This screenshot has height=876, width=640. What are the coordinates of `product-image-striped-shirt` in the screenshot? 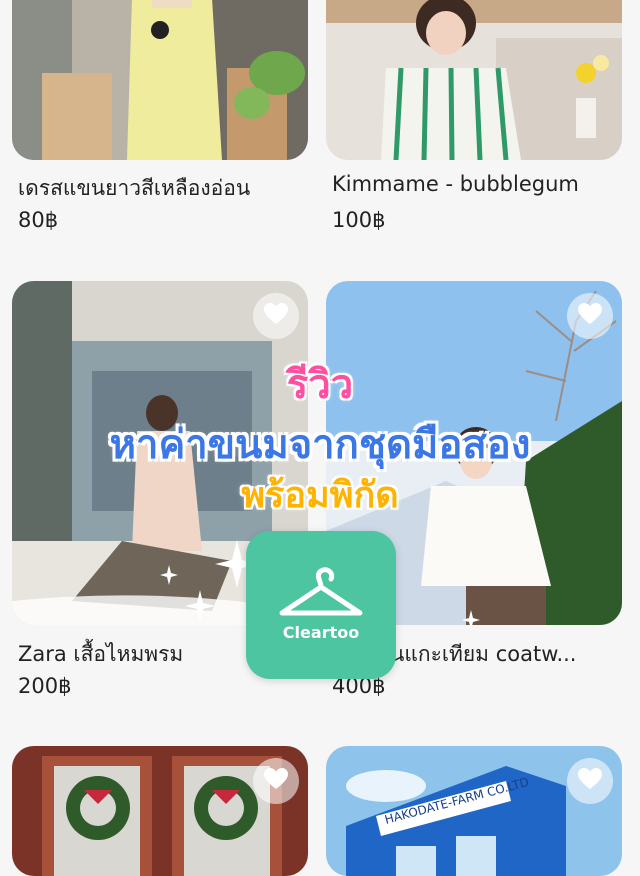 It's located at (474, 80).